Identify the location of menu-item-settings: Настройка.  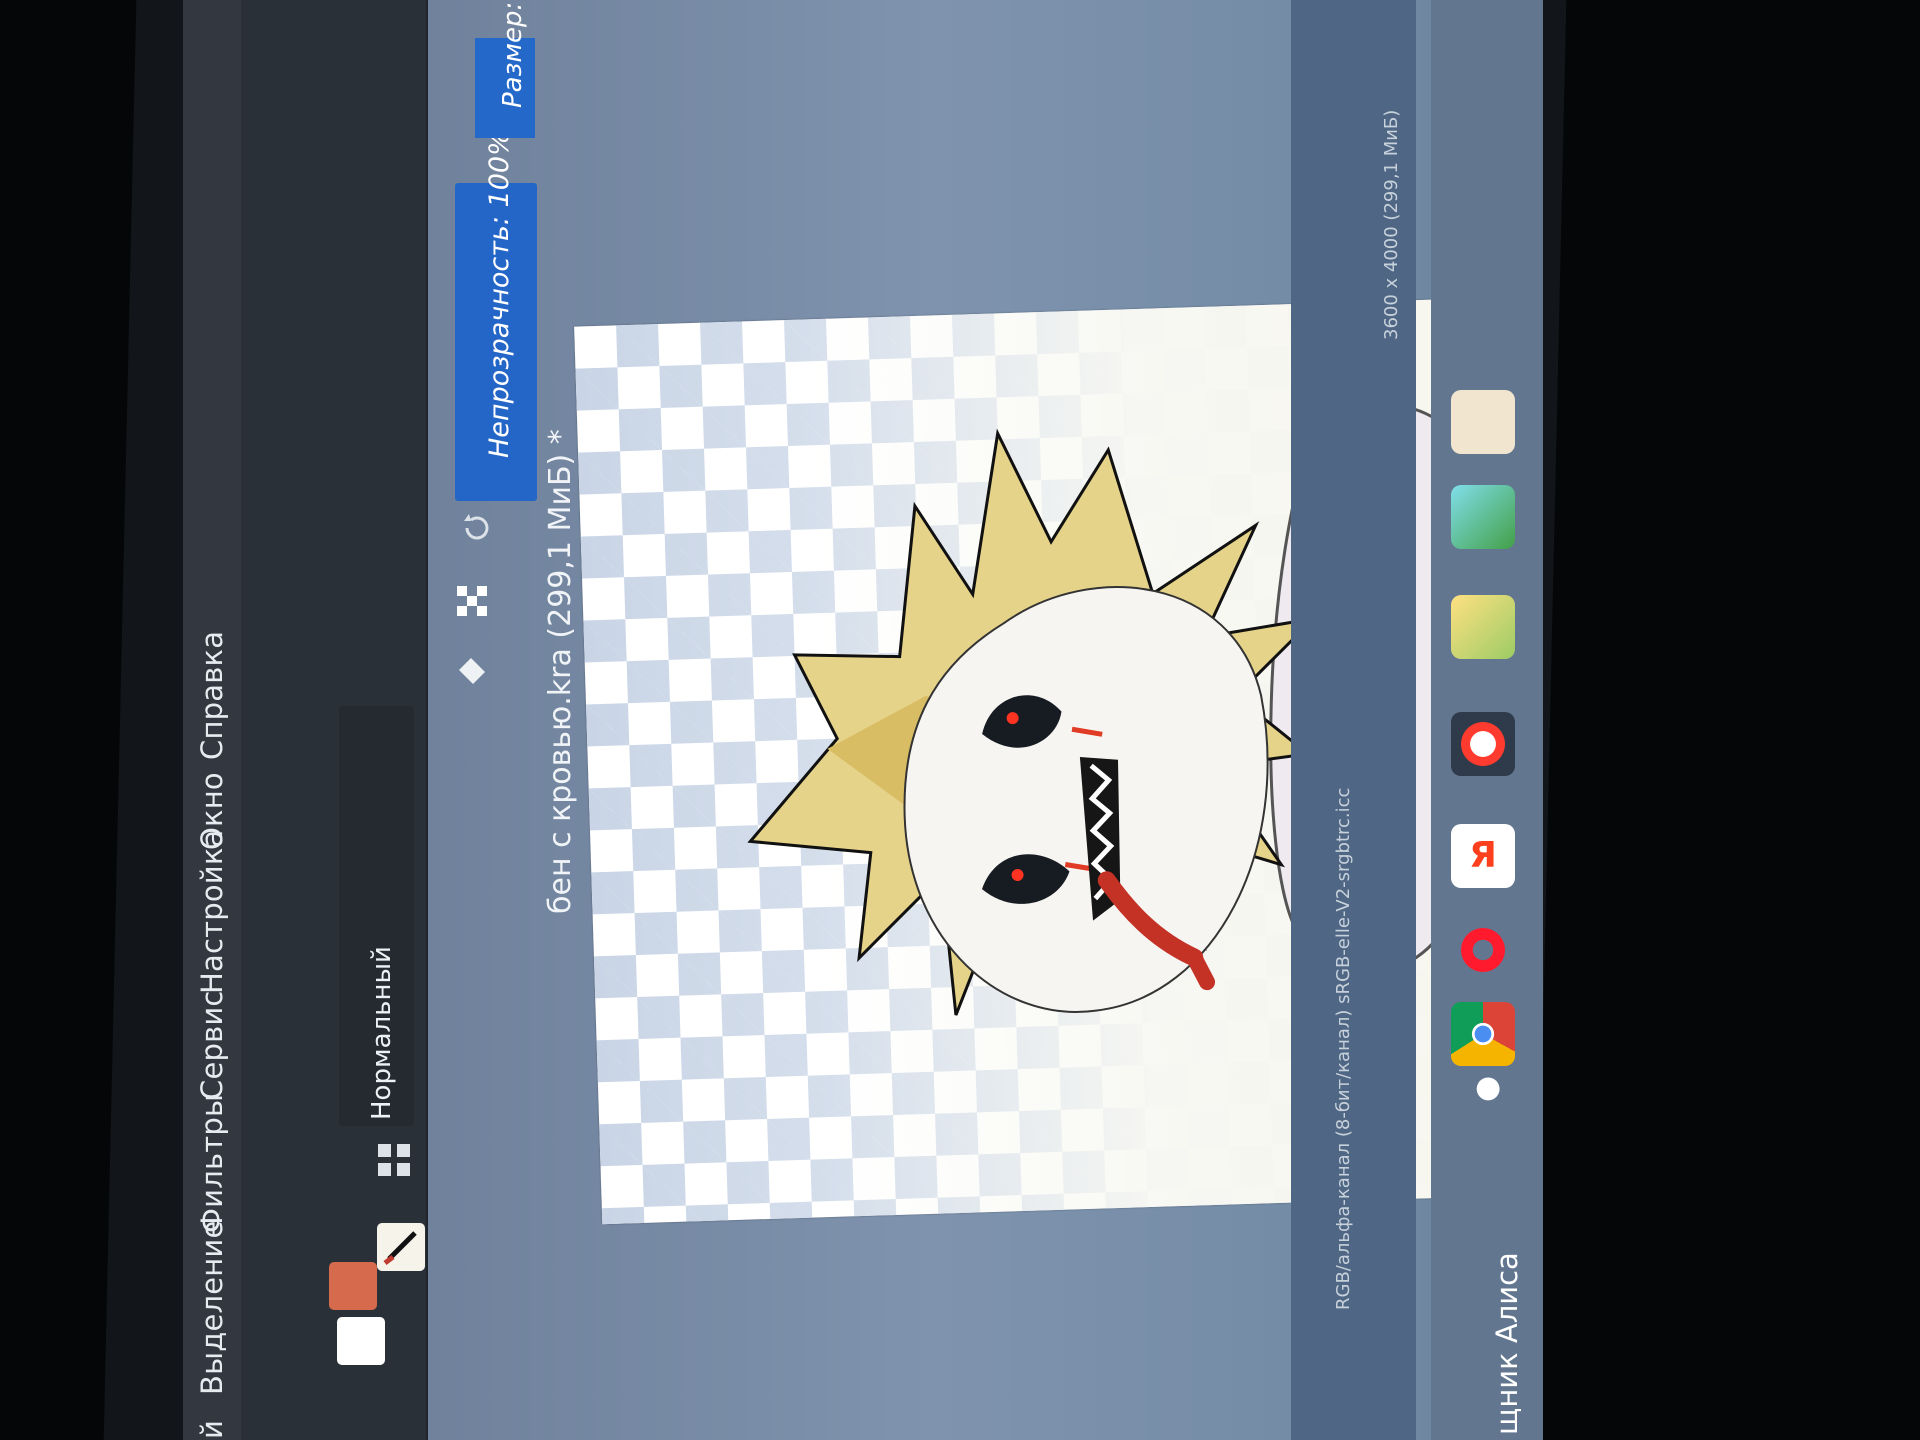
(212, 911).